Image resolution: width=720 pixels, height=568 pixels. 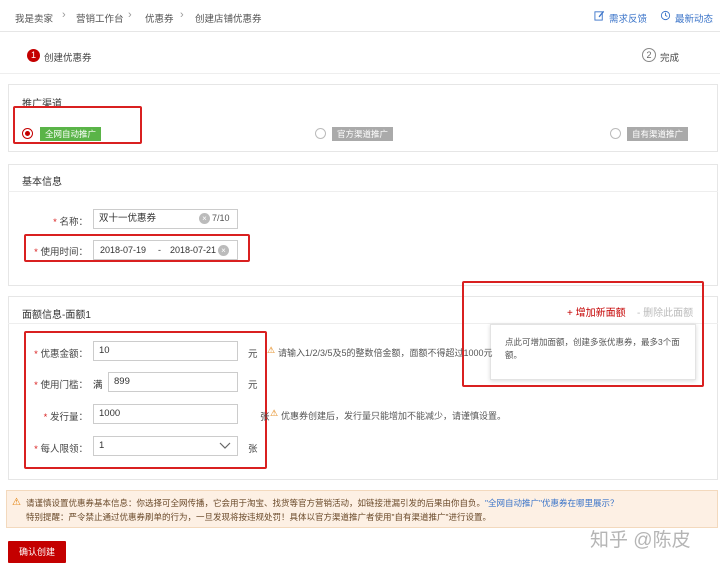 I want to click on channel-radio-official, so click(x=320, y=133).